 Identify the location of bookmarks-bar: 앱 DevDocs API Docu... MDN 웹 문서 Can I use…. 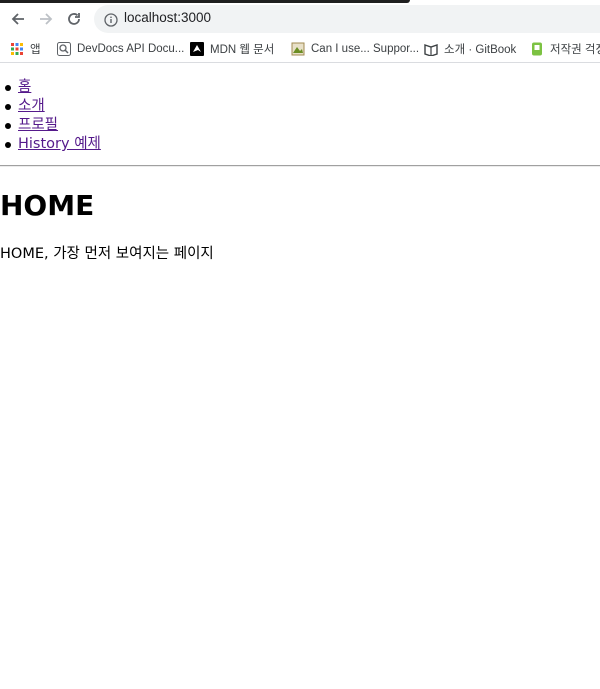
(300, 49).